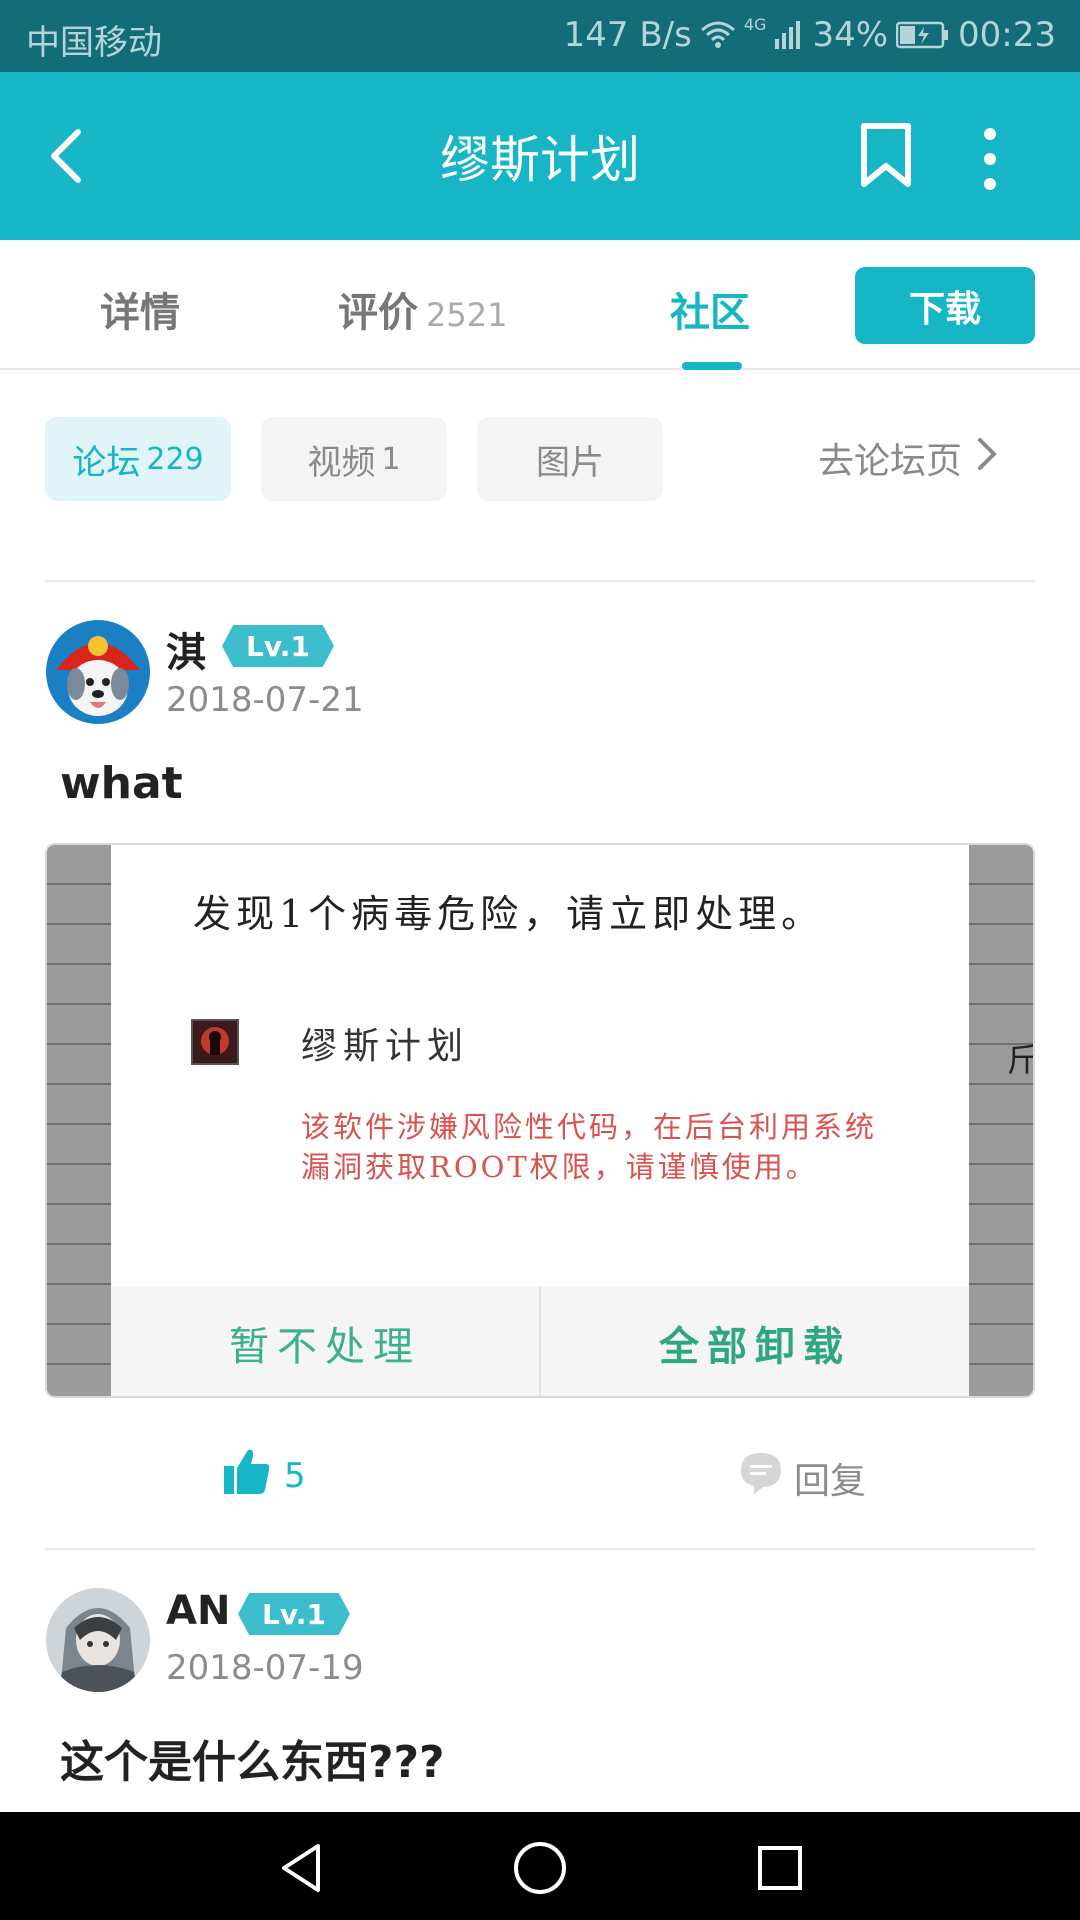 Image resolution: width=1080 pixels, height=1920 pixels. Describe the element at coordinates (540, 160) in the screenshot. I see `page-title: 缪斯计划` at that location.